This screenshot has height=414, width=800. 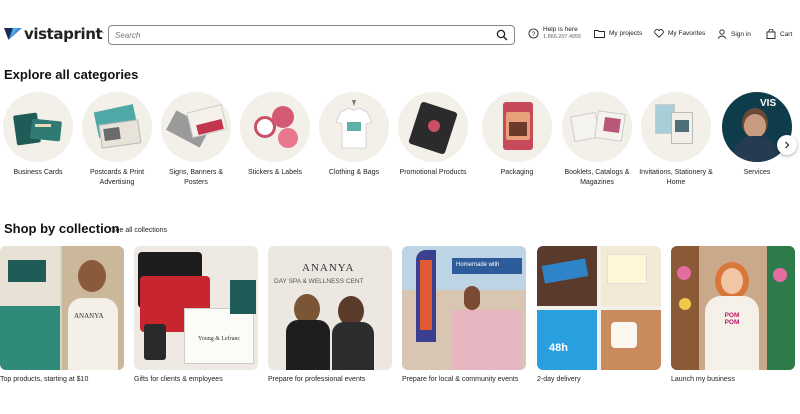 I want to click on chevron-right-icon, so click(x=787, y=145).